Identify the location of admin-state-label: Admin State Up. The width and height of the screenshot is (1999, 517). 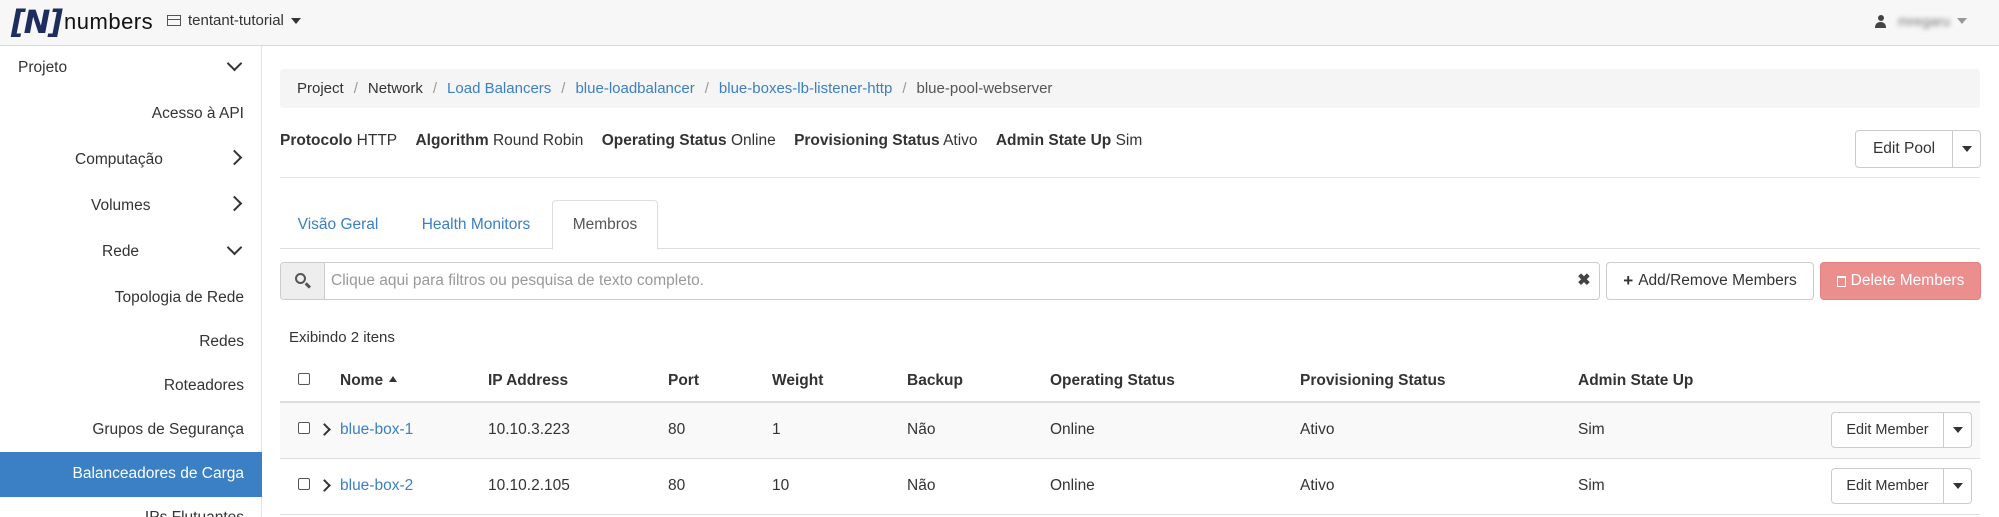
(1053, 140).